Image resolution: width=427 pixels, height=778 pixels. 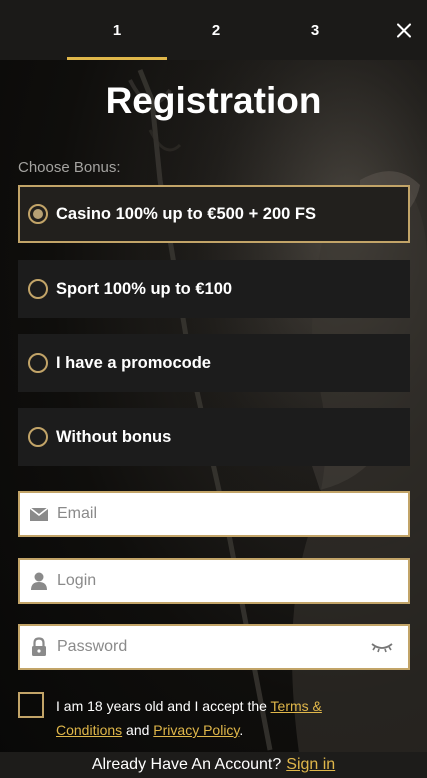 I want to click on accept-text-before: I am 18 years old and I accept the, so click(x=163, y=706).